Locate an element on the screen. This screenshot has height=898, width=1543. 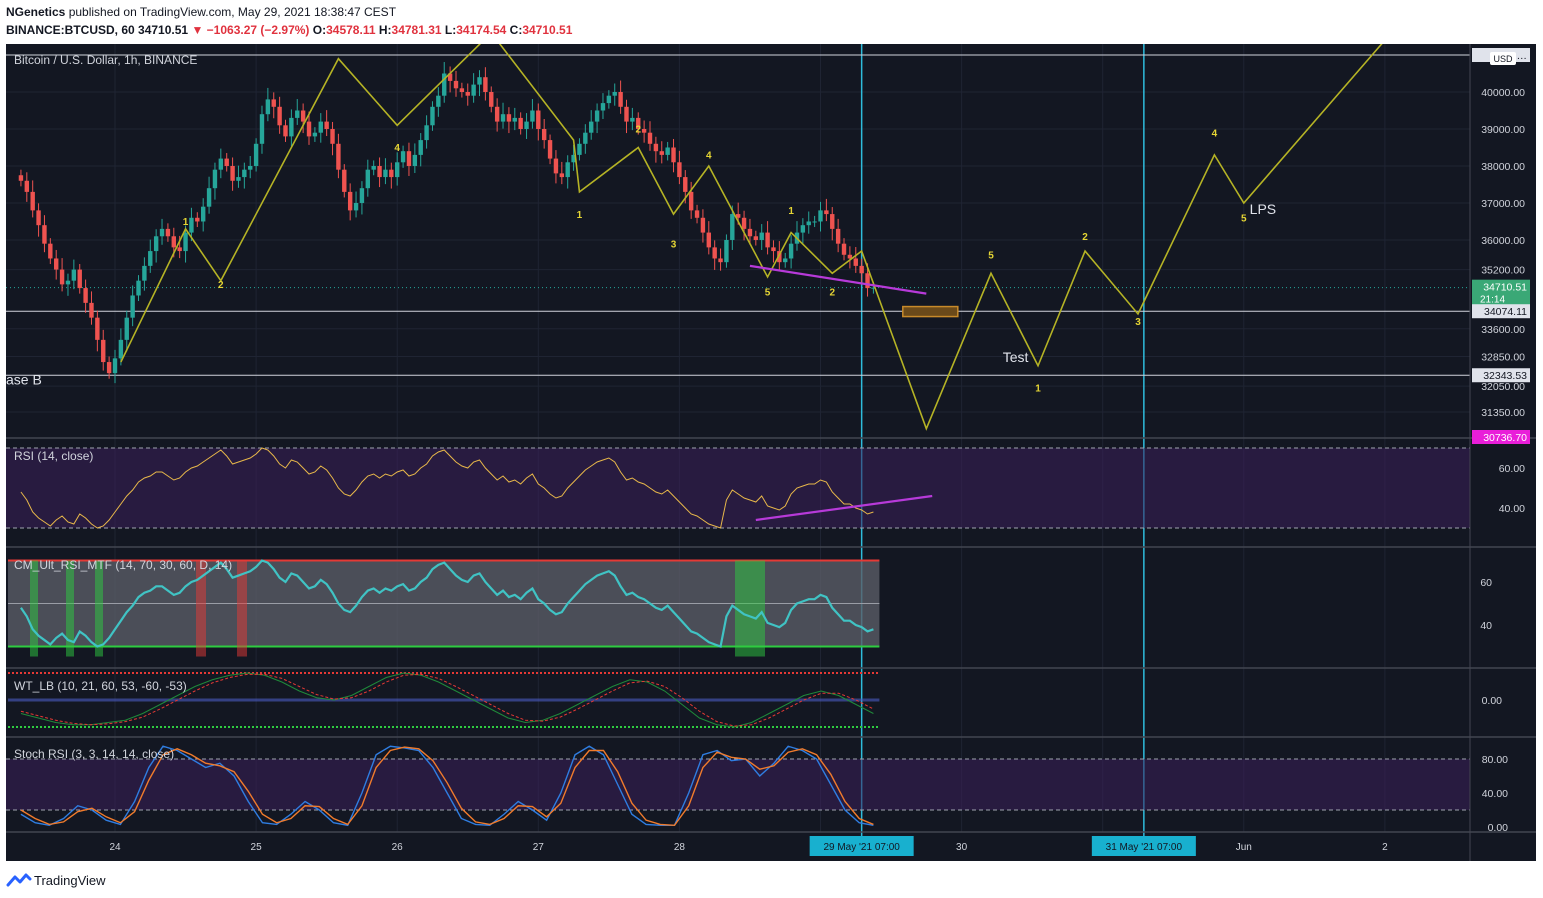
y-tick-label: 39000.00 is located at coordinates (1503, 130).